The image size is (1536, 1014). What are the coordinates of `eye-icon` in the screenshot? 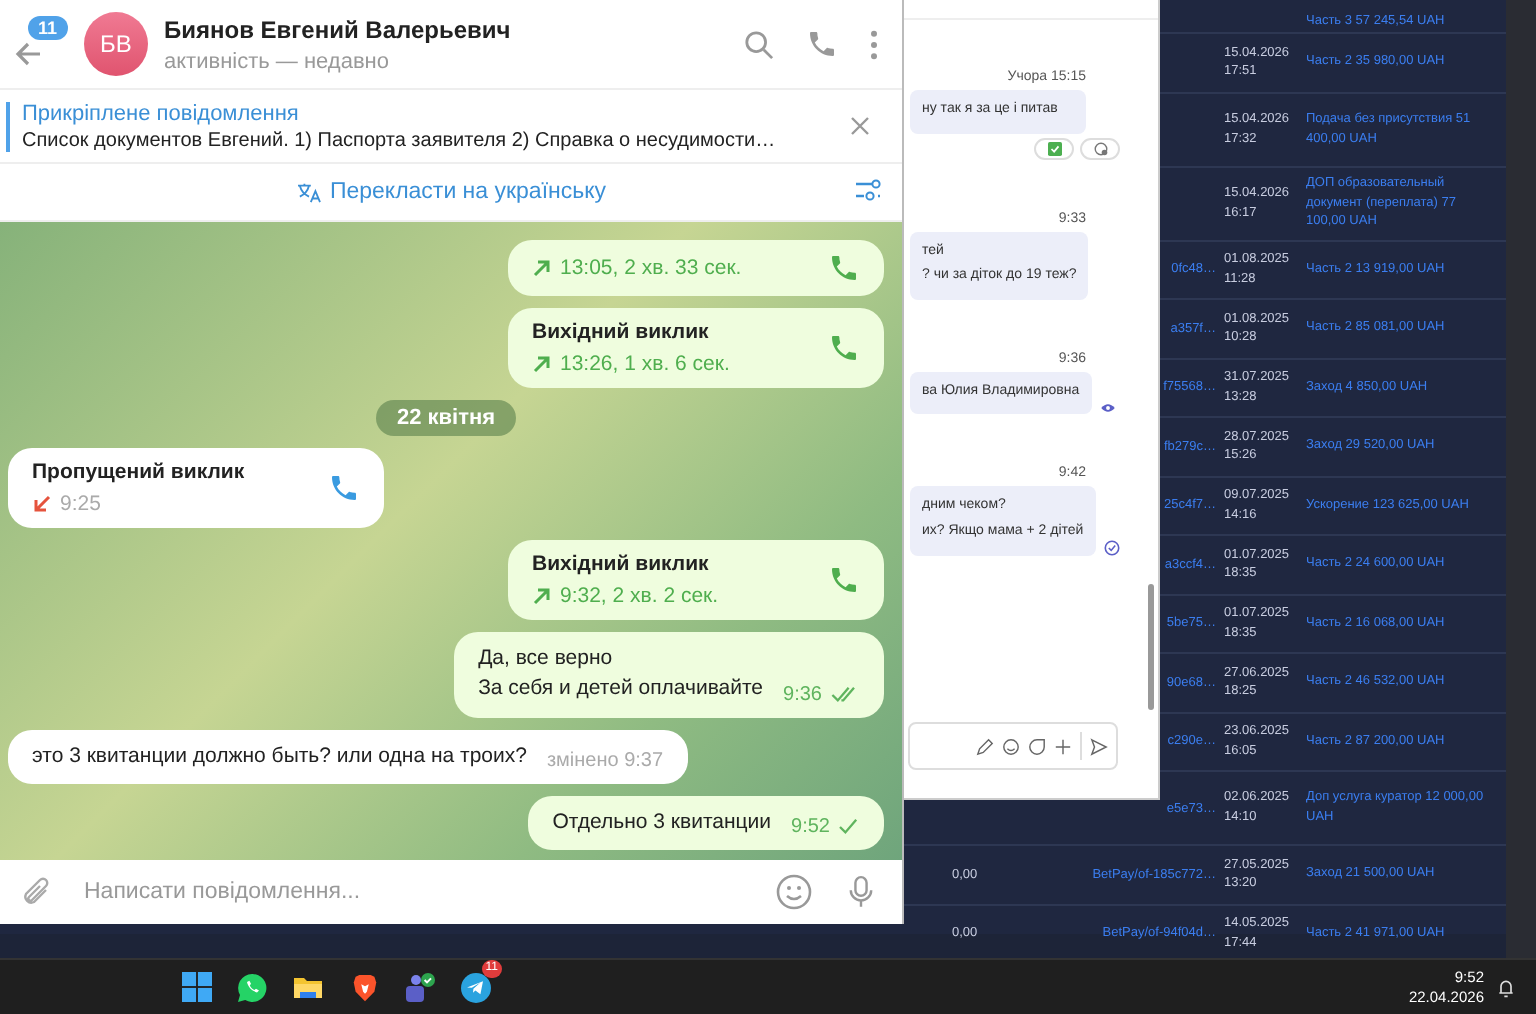 It's located at (1107, 408).